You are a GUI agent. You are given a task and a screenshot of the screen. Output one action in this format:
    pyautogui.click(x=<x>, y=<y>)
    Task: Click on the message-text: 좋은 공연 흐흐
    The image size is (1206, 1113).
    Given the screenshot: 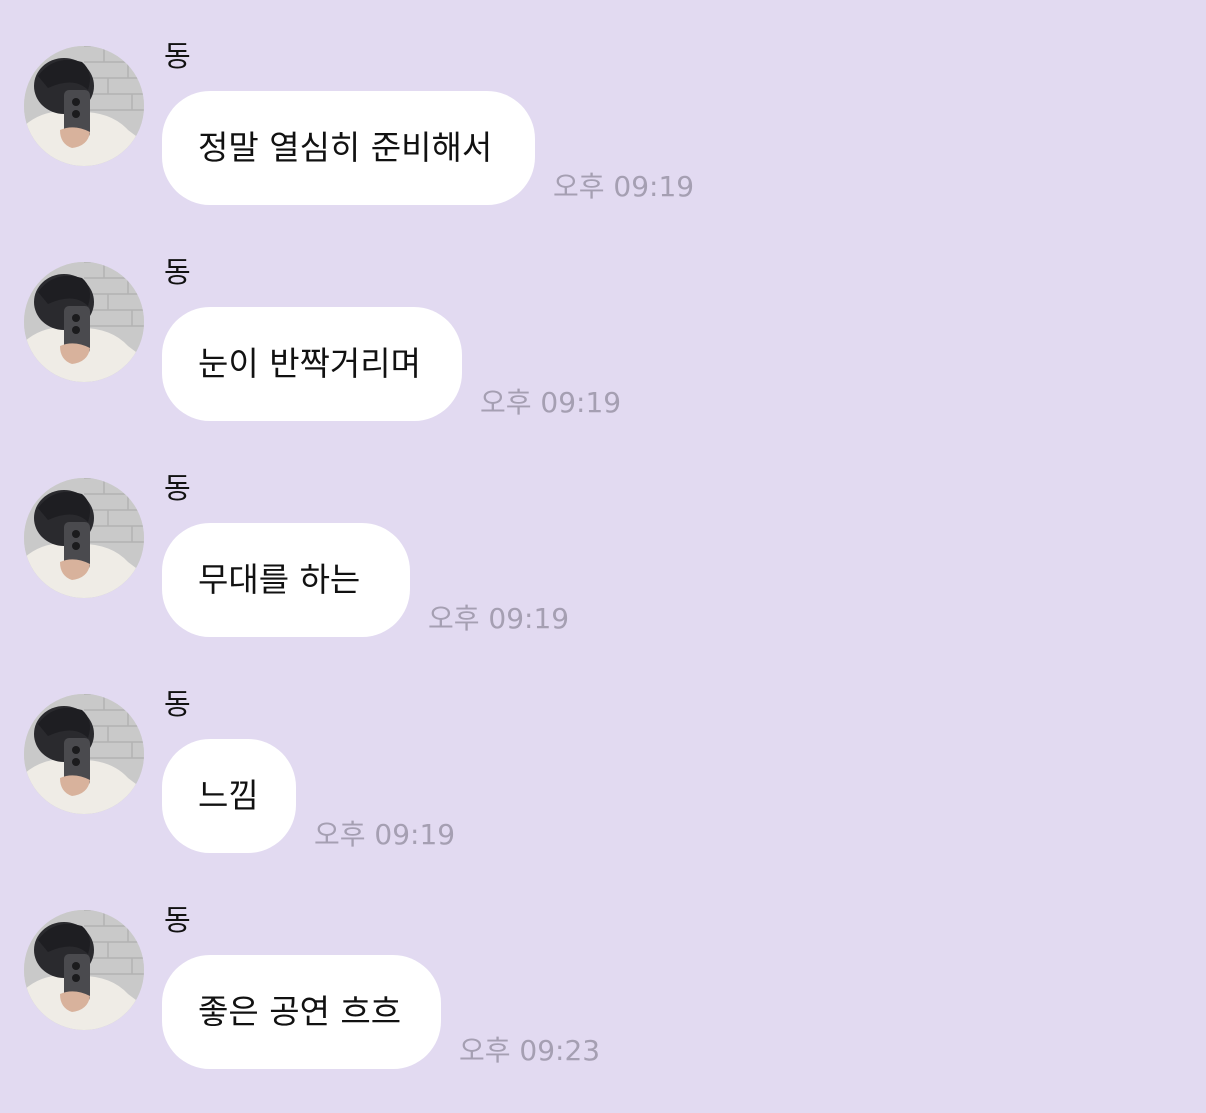 What is the action you would take?
    pyautogui.click(x=300, y=1011)
    